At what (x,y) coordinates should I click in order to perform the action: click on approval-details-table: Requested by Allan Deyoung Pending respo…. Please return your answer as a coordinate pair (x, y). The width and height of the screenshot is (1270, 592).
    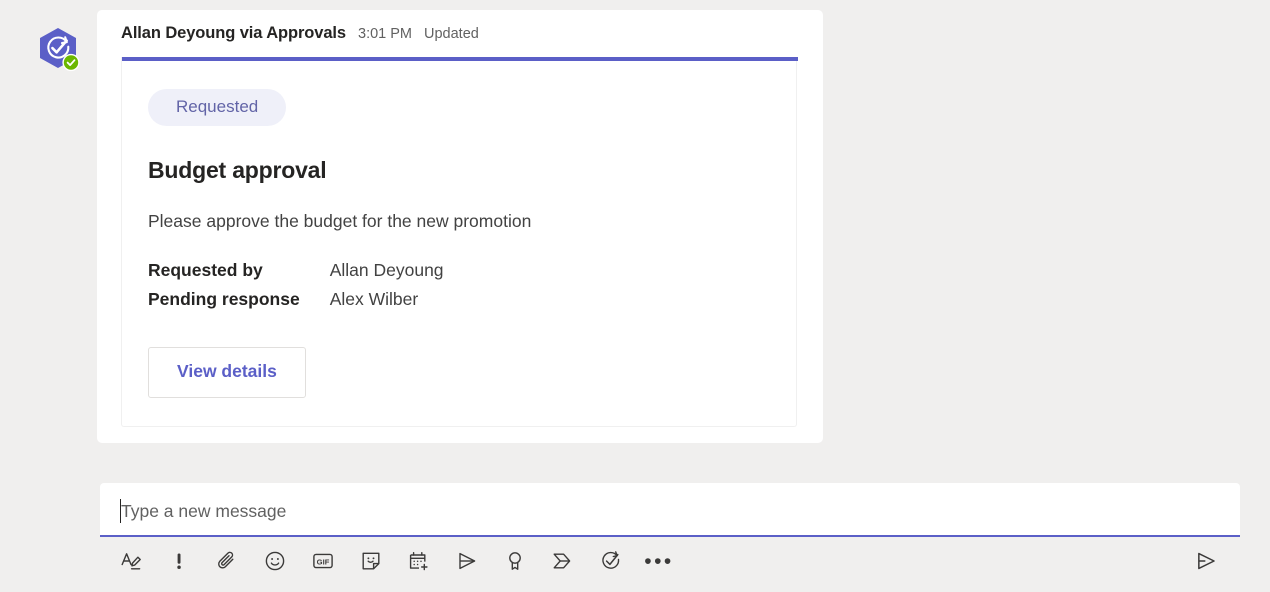
    Looking at the image, I should click on (296, 286).